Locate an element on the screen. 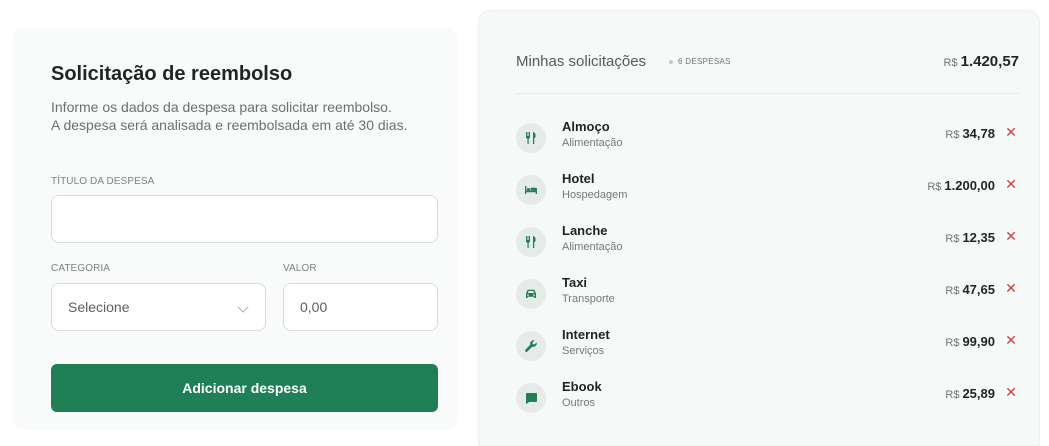 This screenshot has width=1049, height=446. category-select-value: Selecione is located at coordinates (99, 307).